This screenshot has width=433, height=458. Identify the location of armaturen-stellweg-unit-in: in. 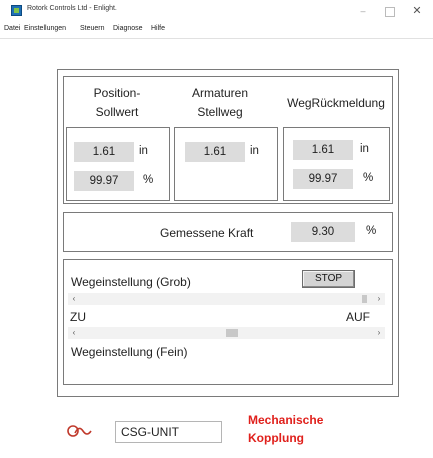
(254, 151).